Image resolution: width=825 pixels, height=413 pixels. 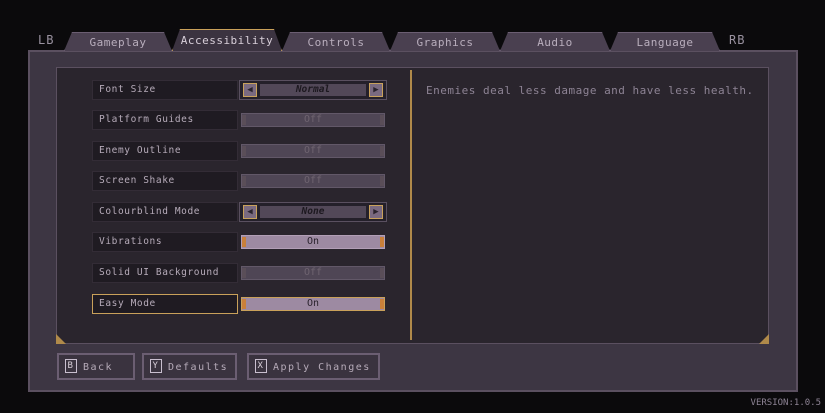 I want to click on setting-label: Font Size, so click(x=165, y=90).